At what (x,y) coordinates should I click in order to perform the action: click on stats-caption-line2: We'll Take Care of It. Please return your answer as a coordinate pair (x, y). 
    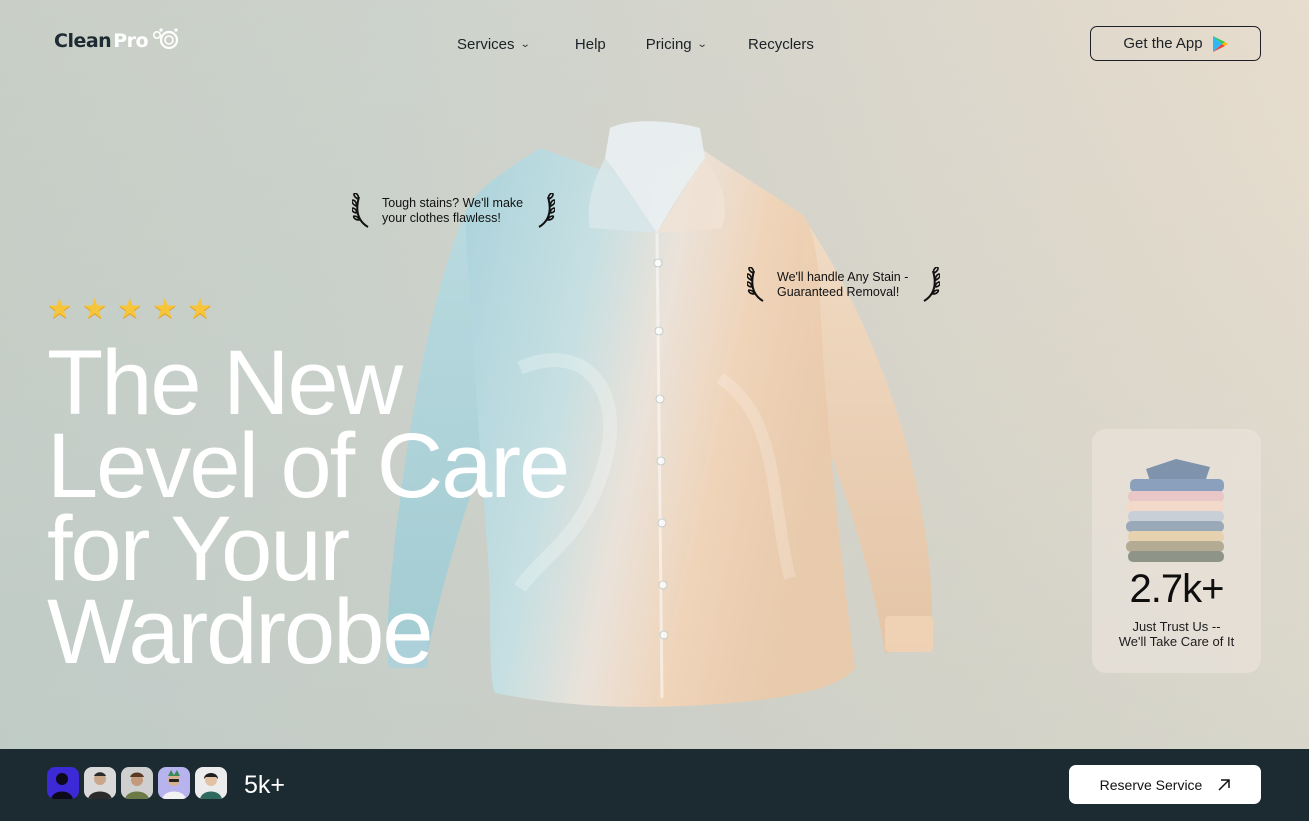
    Looking at the image, I should click on (1176, 641).